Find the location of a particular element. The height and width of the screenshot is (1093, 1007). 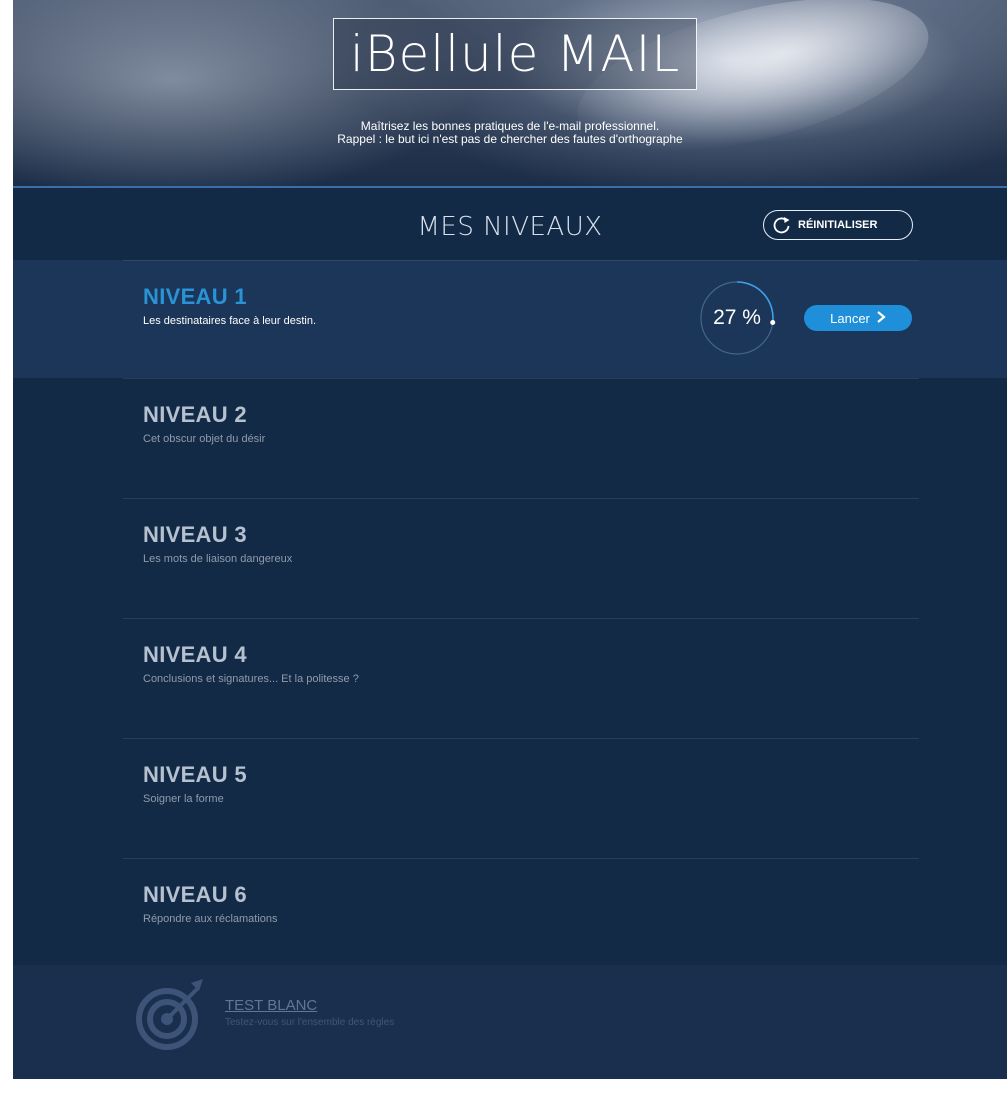

level-title: NIVEAU 3 is located at coordinates (195, 534).